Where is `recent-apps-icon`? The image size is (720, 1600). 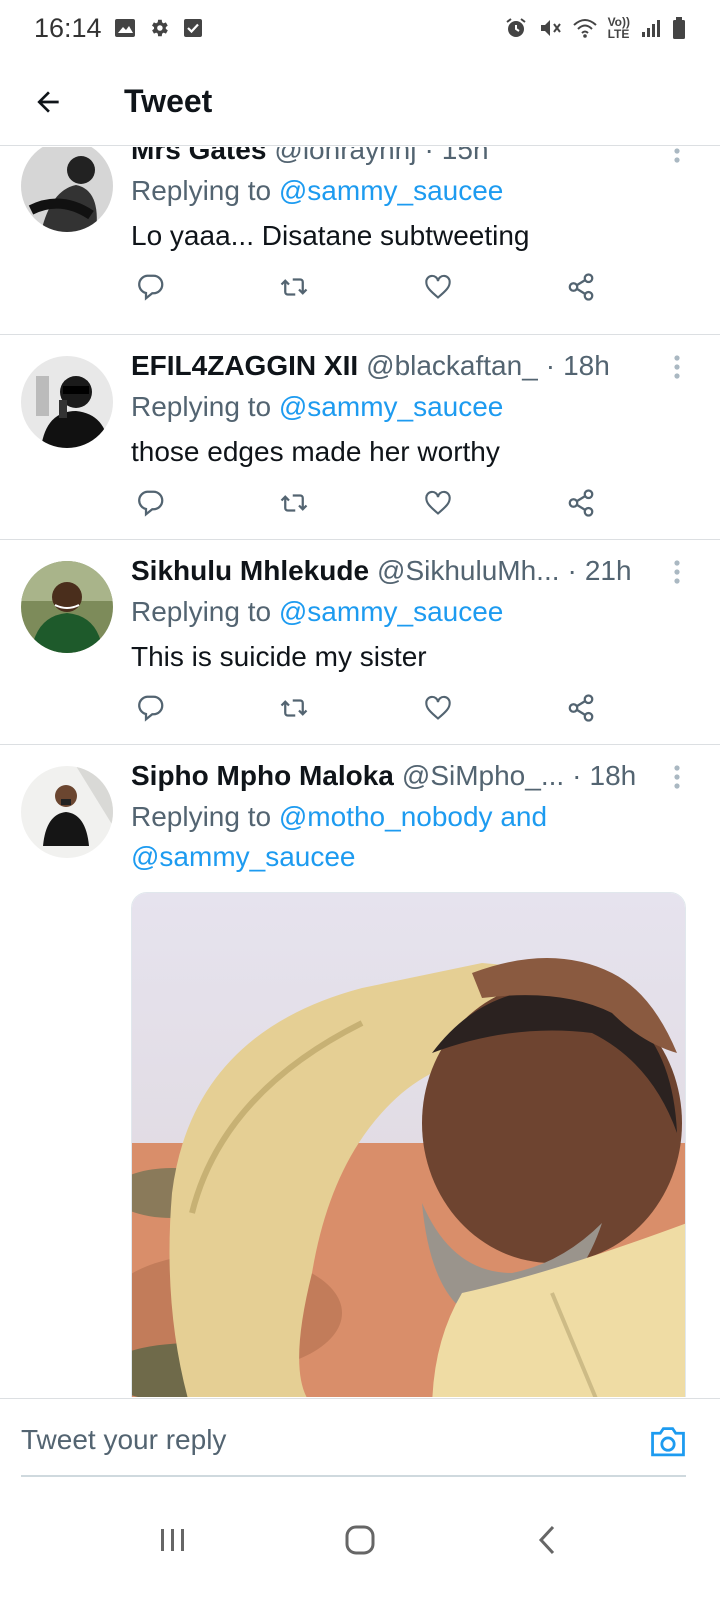
recent-apps-icon is located at coordinates (173, 1540).